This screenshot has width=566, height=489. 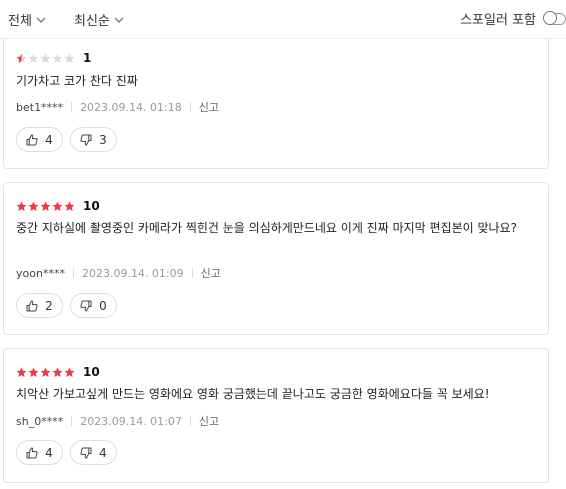 What do you see at coordinates (66, 139) in the screenshot?
I see `vote-buttons: 4 3` at bounding box center [66, 139].